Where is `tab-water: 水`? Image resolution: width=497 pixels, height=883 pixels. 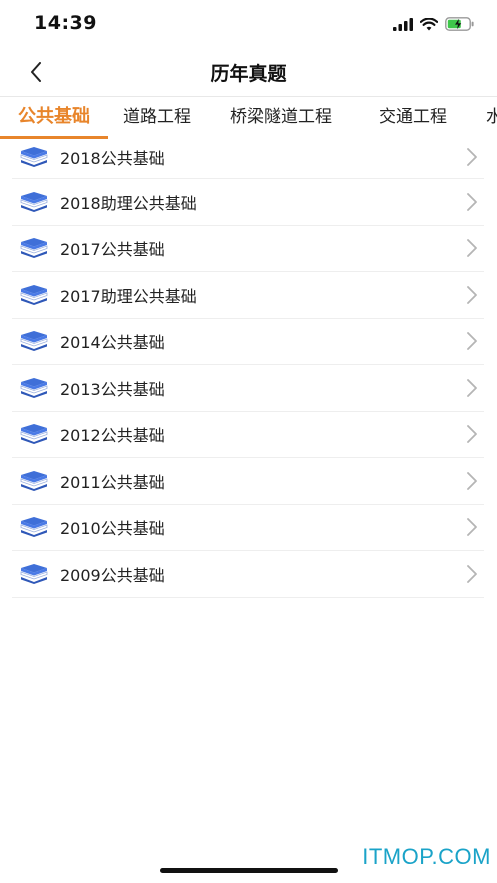 tab-water: 水 is located at coordinates (491, 118).